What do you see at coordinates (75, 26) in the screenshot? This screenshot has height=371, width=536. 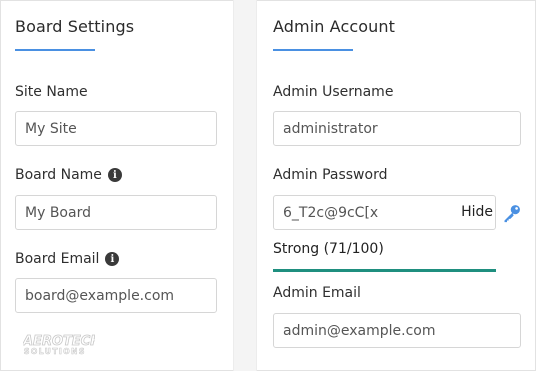 I see `board-settings-title: Board Settings` at bounding box center [75, 26].